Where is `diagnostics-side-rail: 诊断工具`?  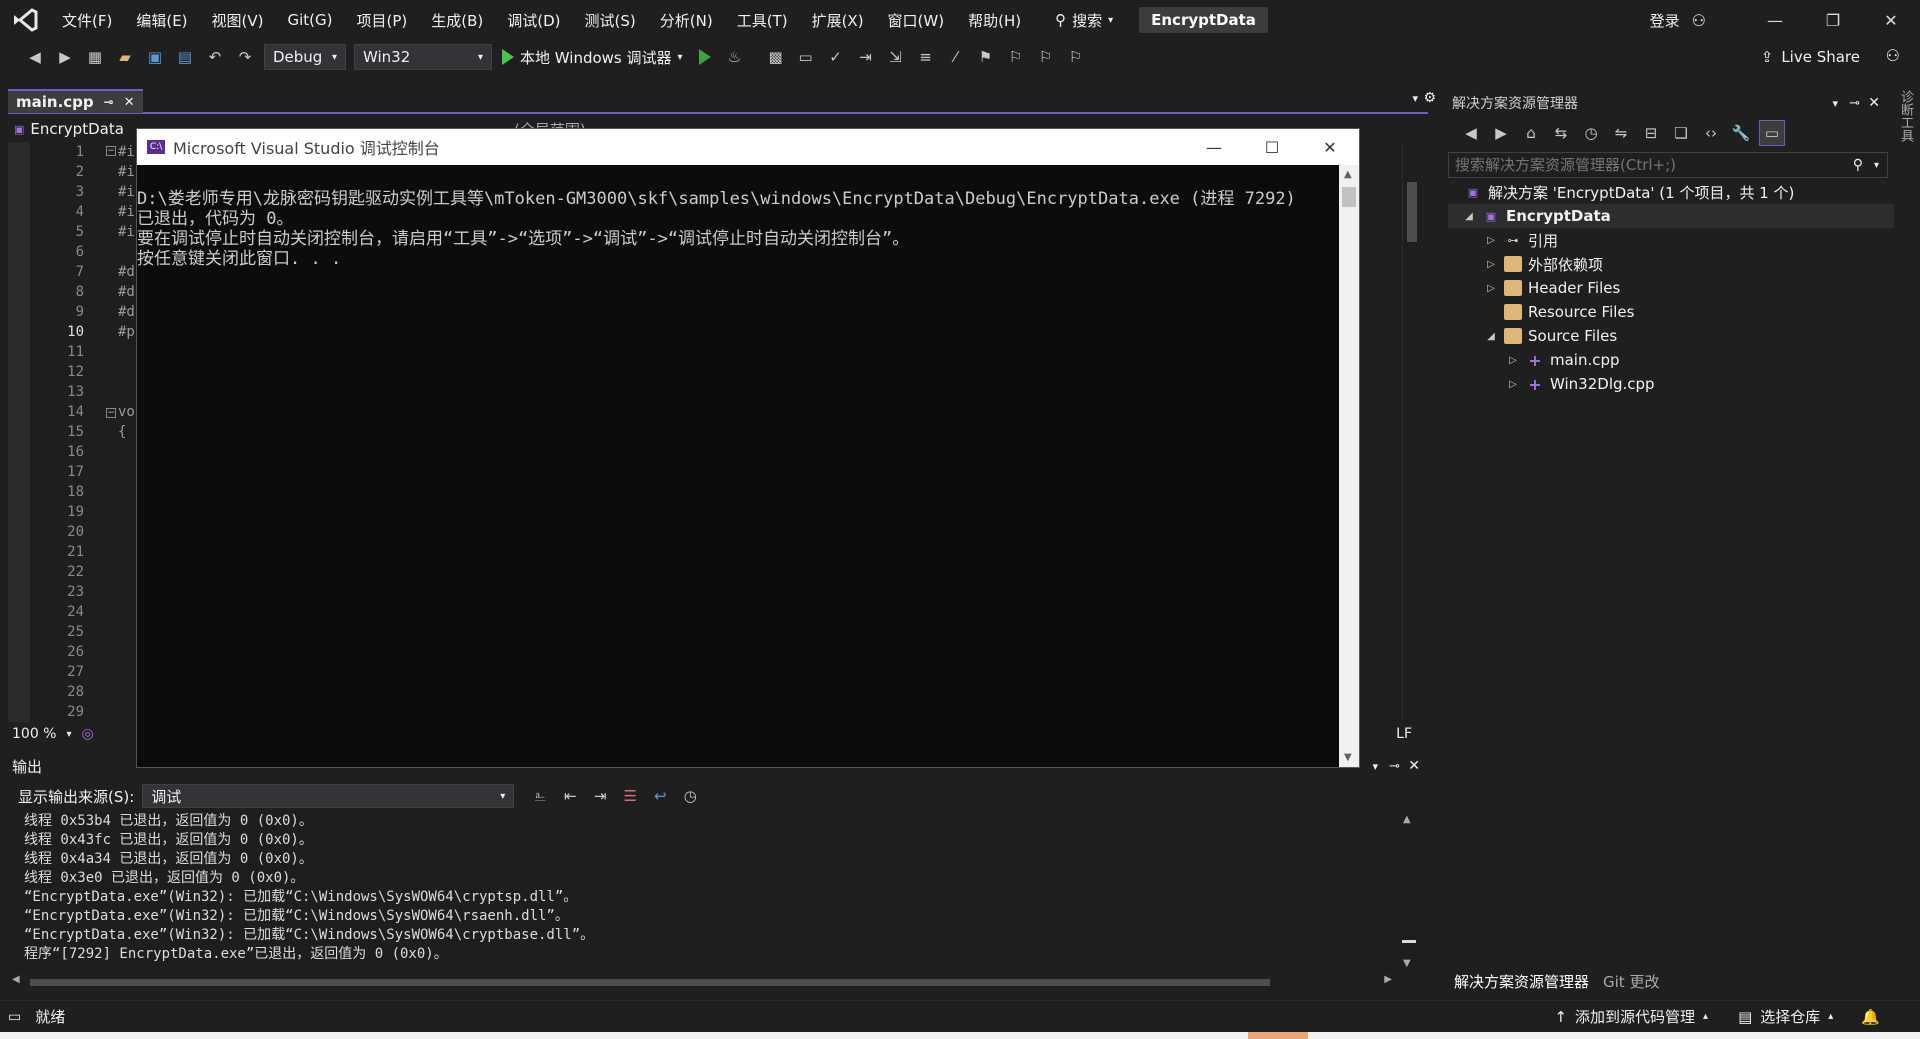
diagnostics-side-rail: 诊断工具 is located at coordinates (1905, 184).